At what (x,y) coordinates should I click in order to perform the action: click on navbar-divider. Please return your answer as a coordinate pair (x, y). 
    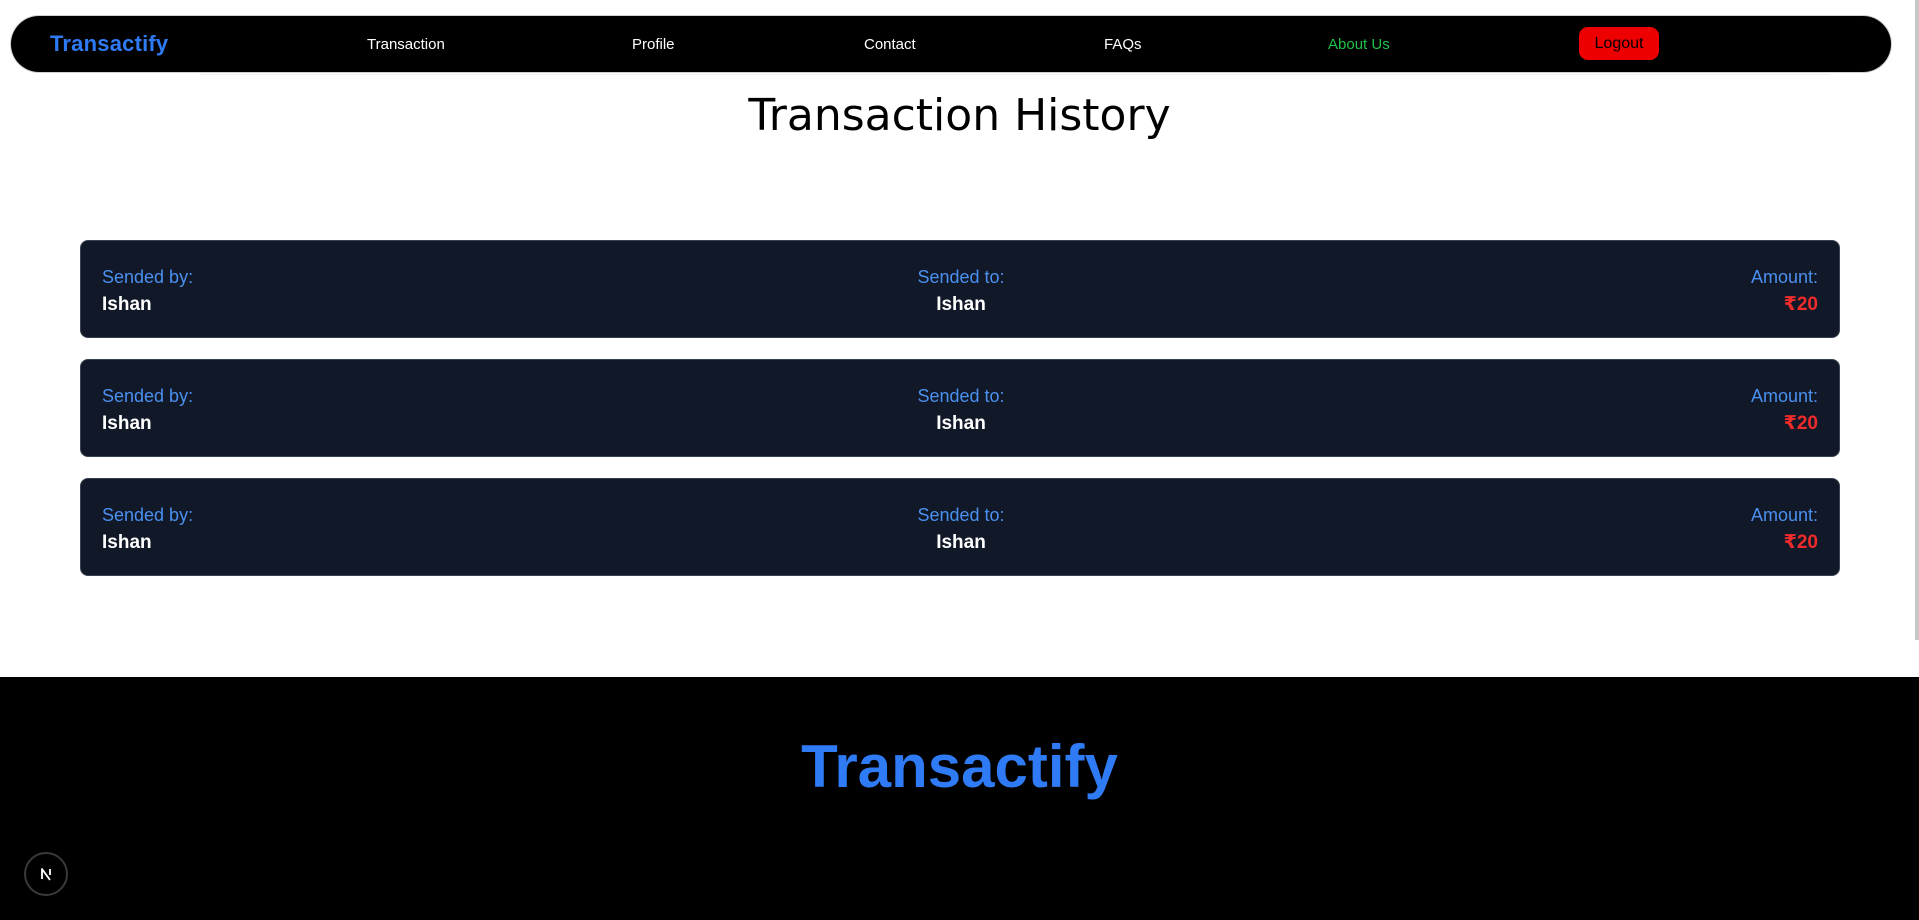
    Looking at the image, I should click on (1015, 74).